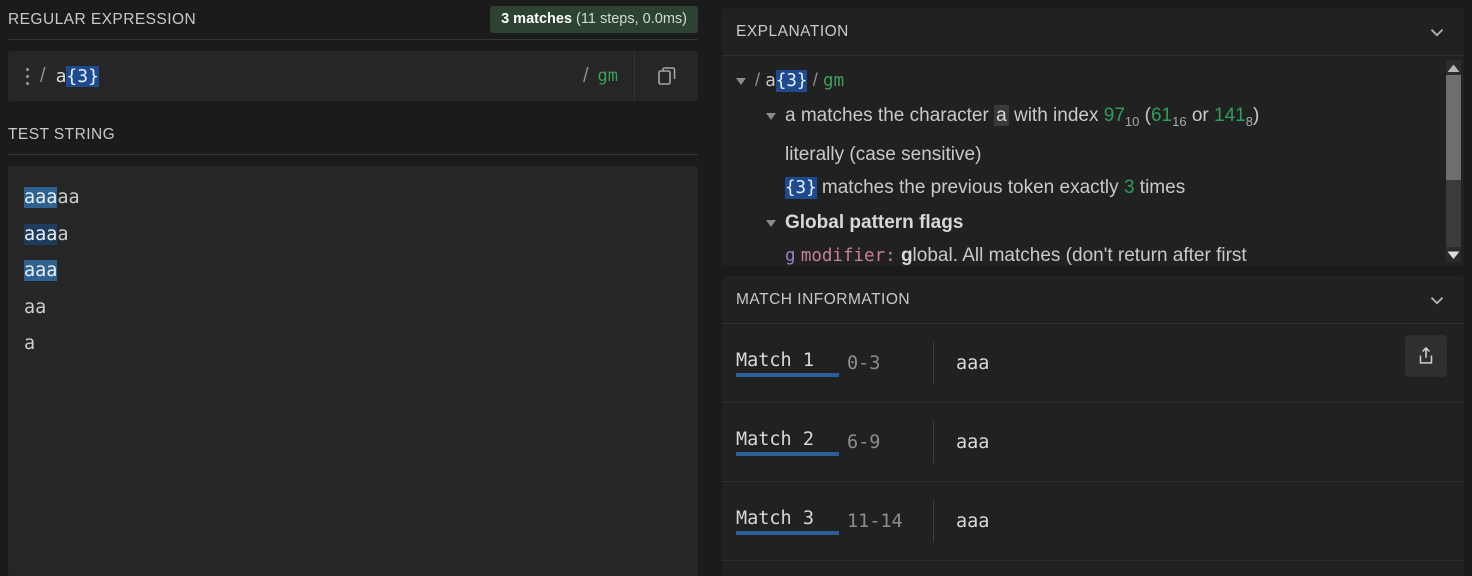 This screenshot has width=1472, height=576. Describe the element at coordinates (353, 135) in the screenshot. I see `test-string-section-header: TEST STRING` at that location.